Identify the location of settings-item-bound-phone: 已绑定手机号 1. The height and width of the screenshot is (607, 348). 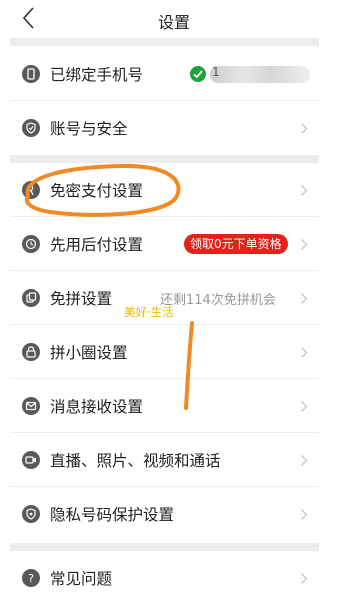
(164, 74).